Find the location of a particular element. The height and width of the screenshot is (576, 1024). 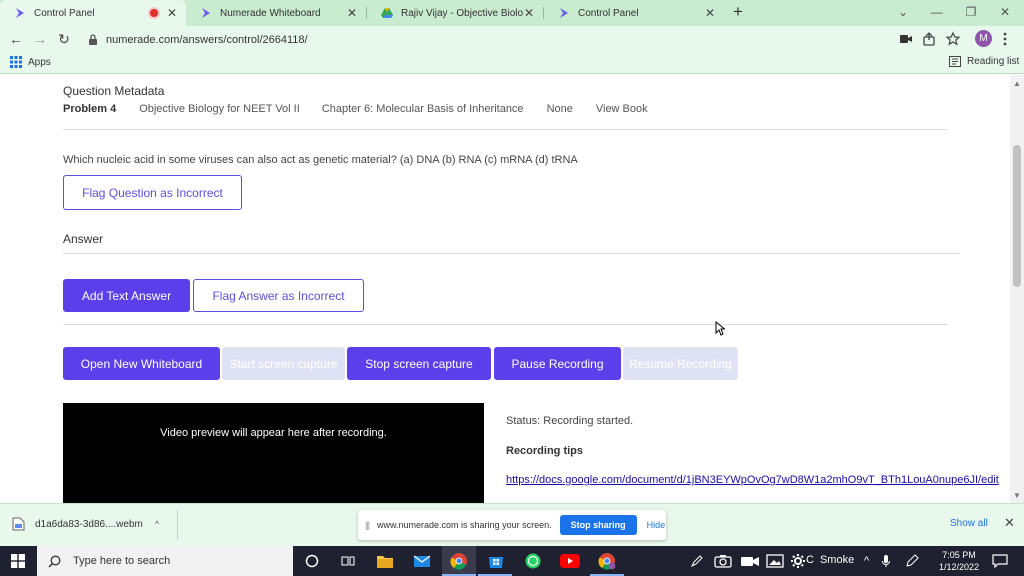

more-menu-icon is located at coordinates (1005, 39).